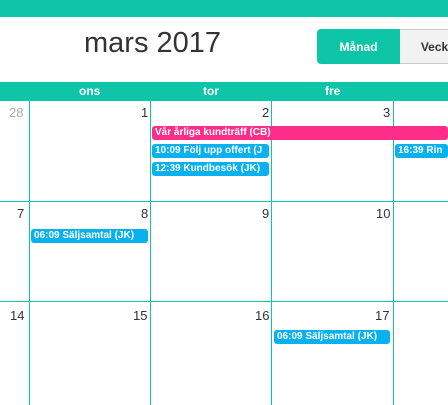 The image size is (448, 405). What do you see at coordinates (382, 315) in the screenshot?
I see `day-number: 17` at bounding box center [382, 315].